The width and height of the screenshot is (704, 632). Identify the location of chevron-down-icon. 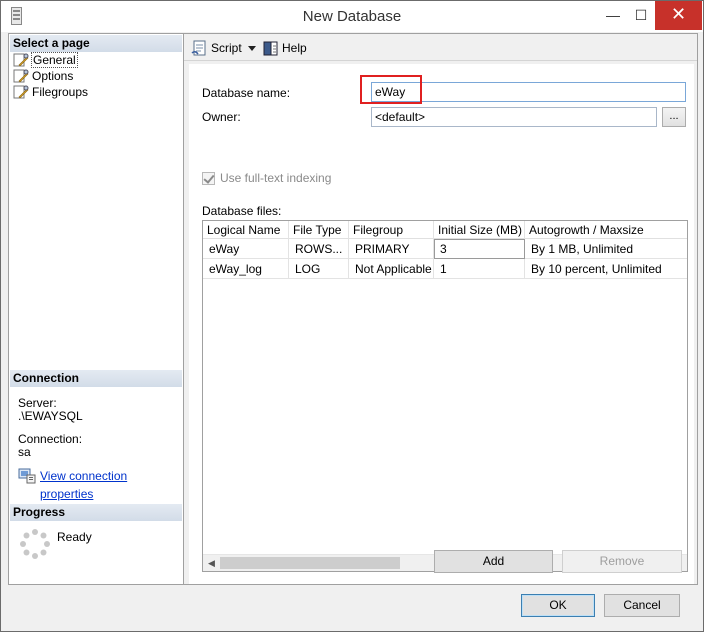
(252, 48).